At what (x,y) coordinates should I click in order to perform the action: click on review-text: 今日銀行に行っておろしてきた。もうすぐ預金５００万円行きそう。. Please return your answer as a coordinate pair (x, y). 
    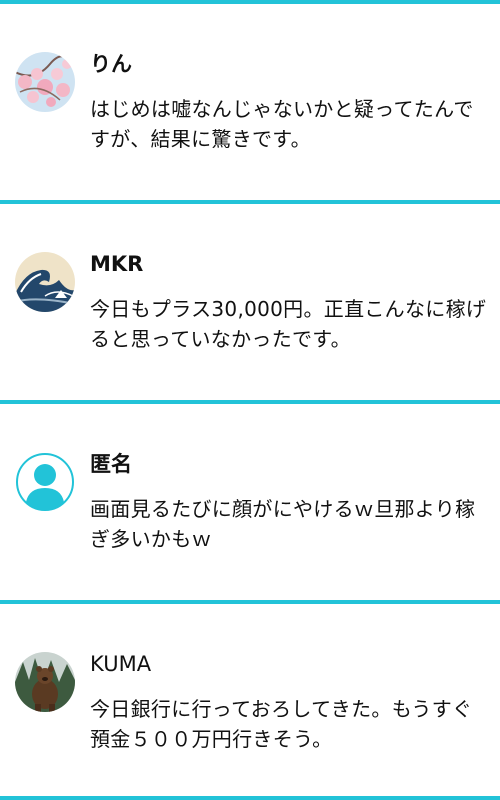
    Looking at the image, I should click on (281, 724).